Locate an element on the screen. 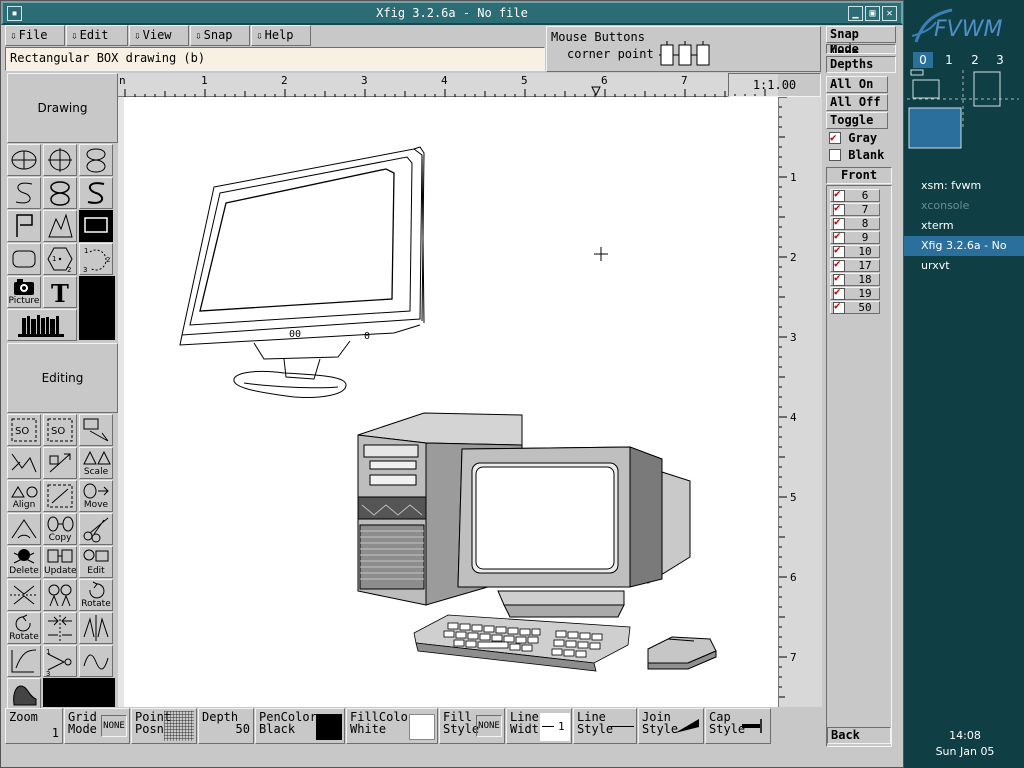  line-width-indicator: Line Width 1 is located at coordinates (539, 726).